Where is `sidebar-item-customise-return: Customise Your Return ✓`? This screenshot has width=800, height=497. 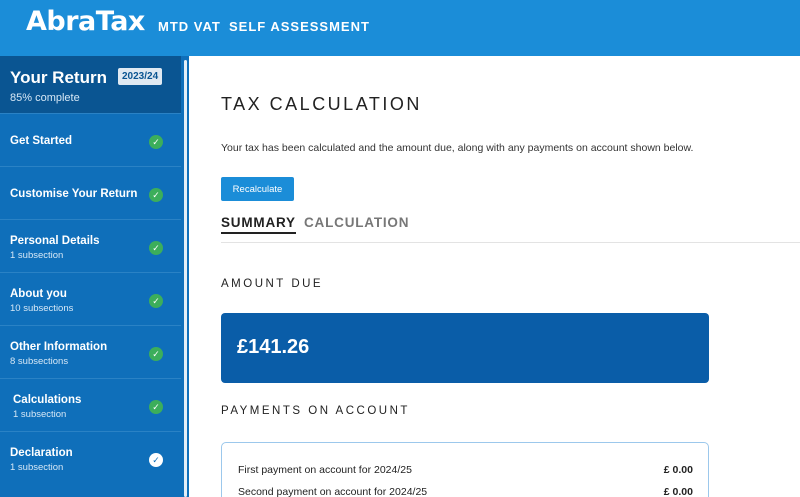 sidebar-item-customise-return: Customise Your Return ✓ is located at coordinates (90, 192).